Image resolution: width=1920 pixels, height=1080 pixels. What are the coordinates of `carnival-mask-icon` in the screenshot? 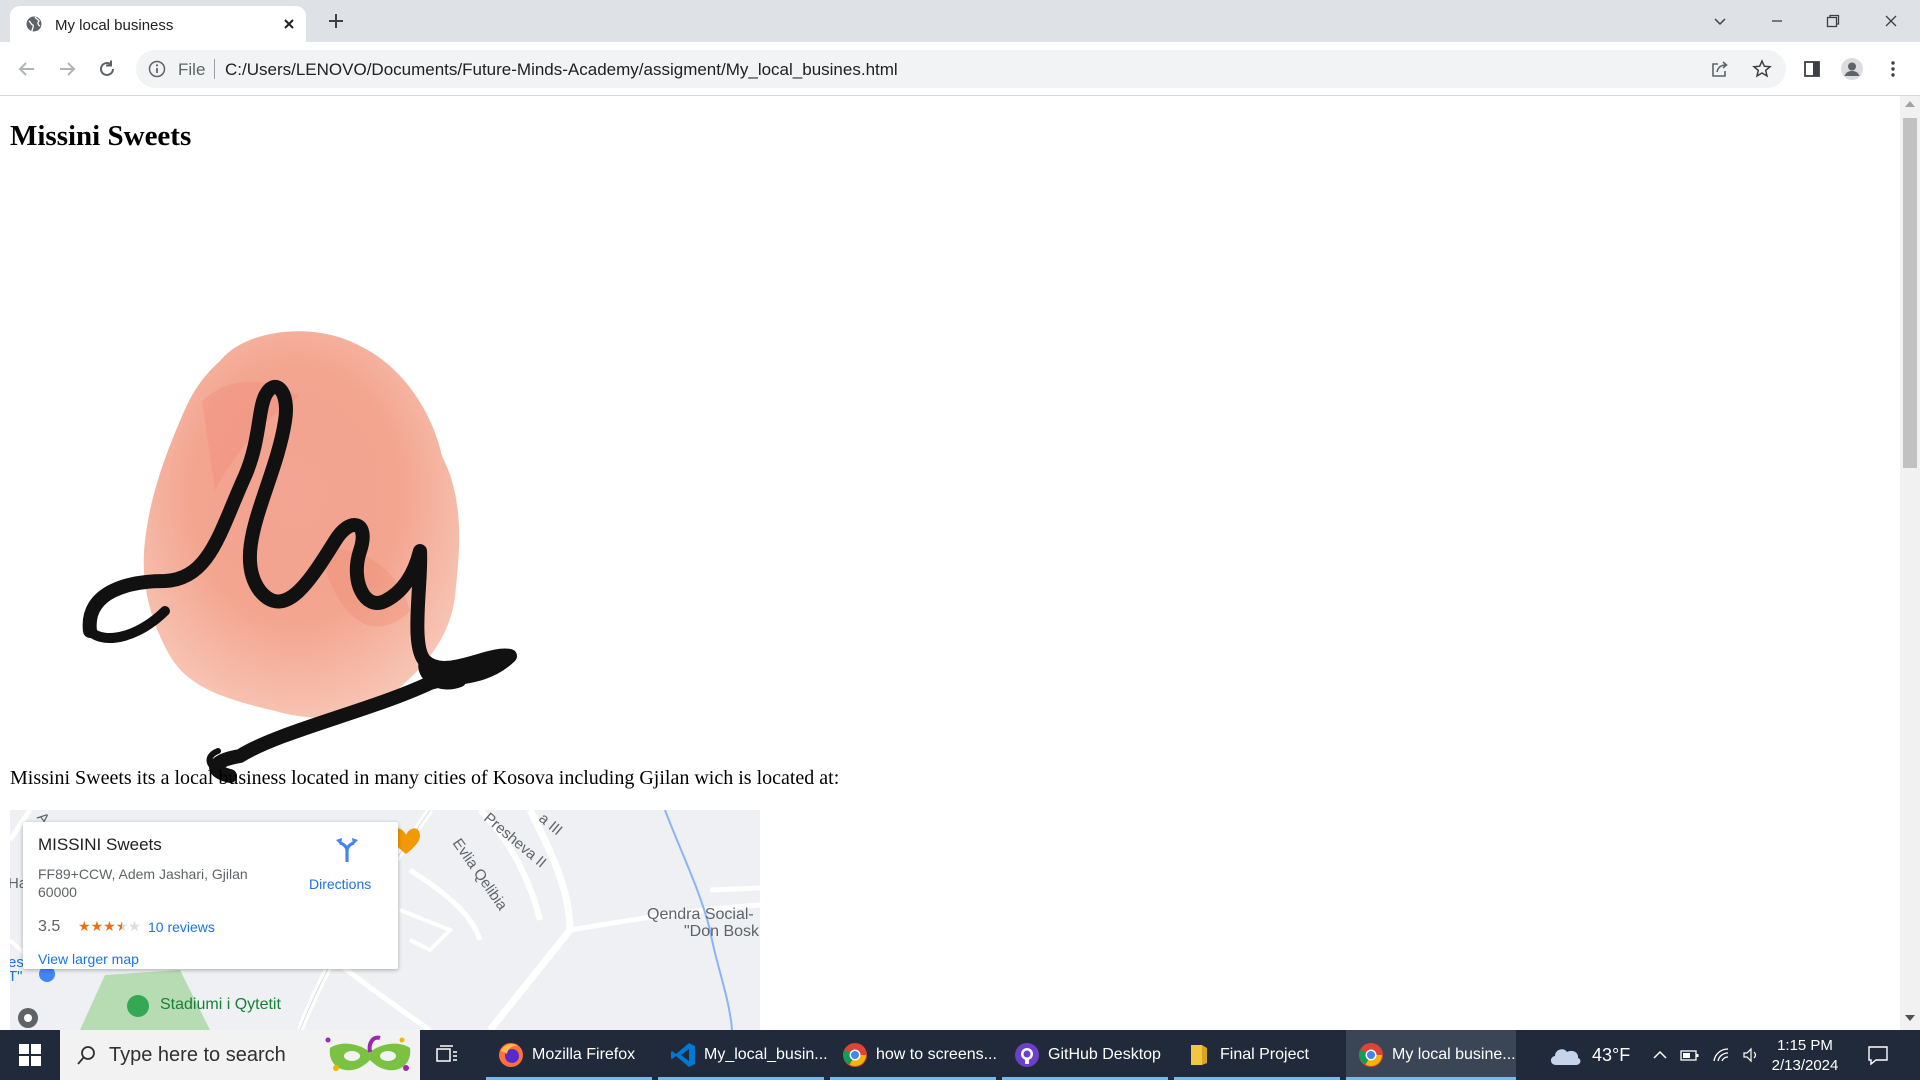 It's located at (370, 1055).